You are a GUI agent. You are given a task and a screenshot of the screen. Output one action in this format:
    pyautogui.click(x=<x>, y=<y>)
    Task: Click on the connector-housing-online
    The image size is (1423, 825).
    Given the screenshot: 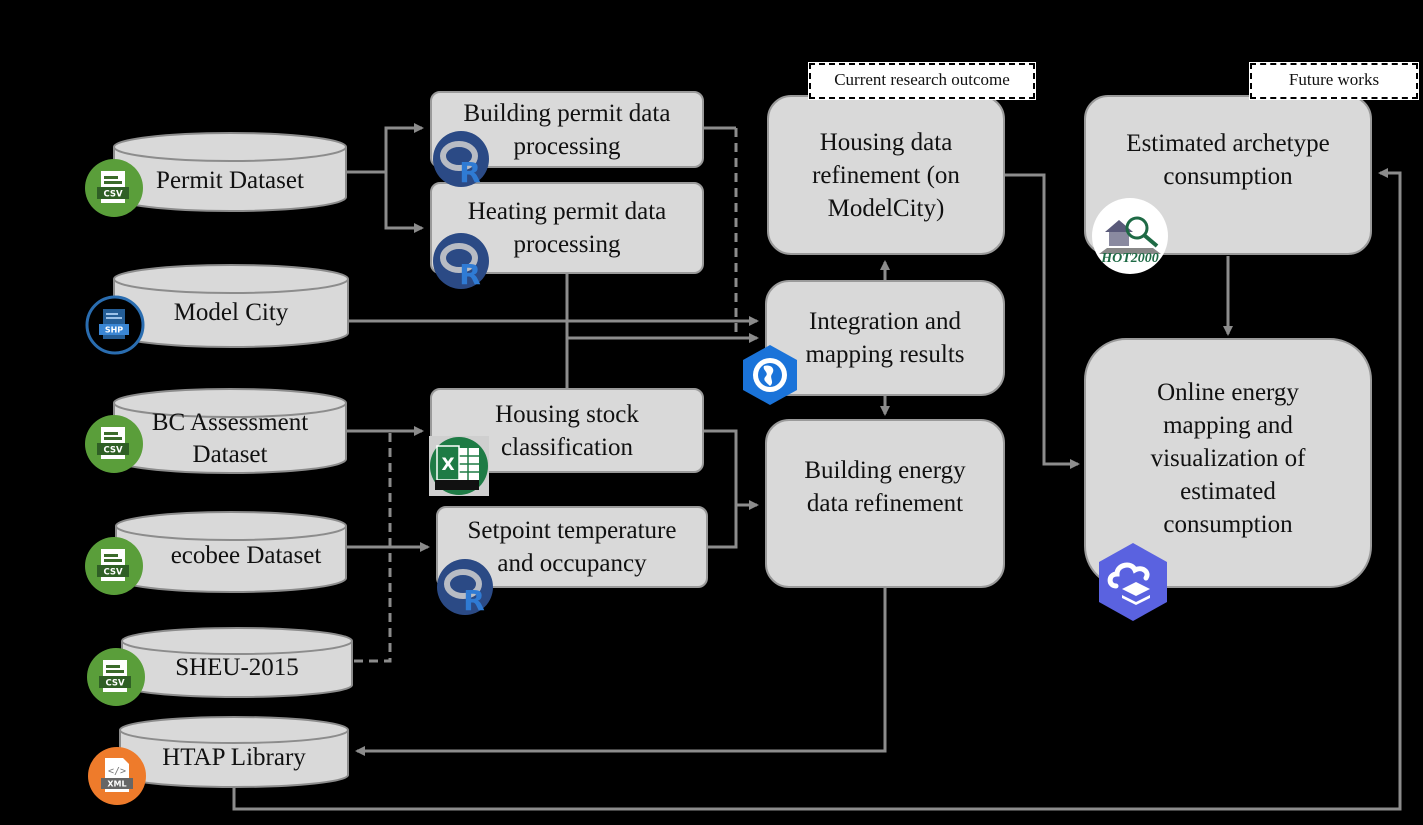 What is the action you would take?
    pyautogui.click(x=1042, y=321)
    